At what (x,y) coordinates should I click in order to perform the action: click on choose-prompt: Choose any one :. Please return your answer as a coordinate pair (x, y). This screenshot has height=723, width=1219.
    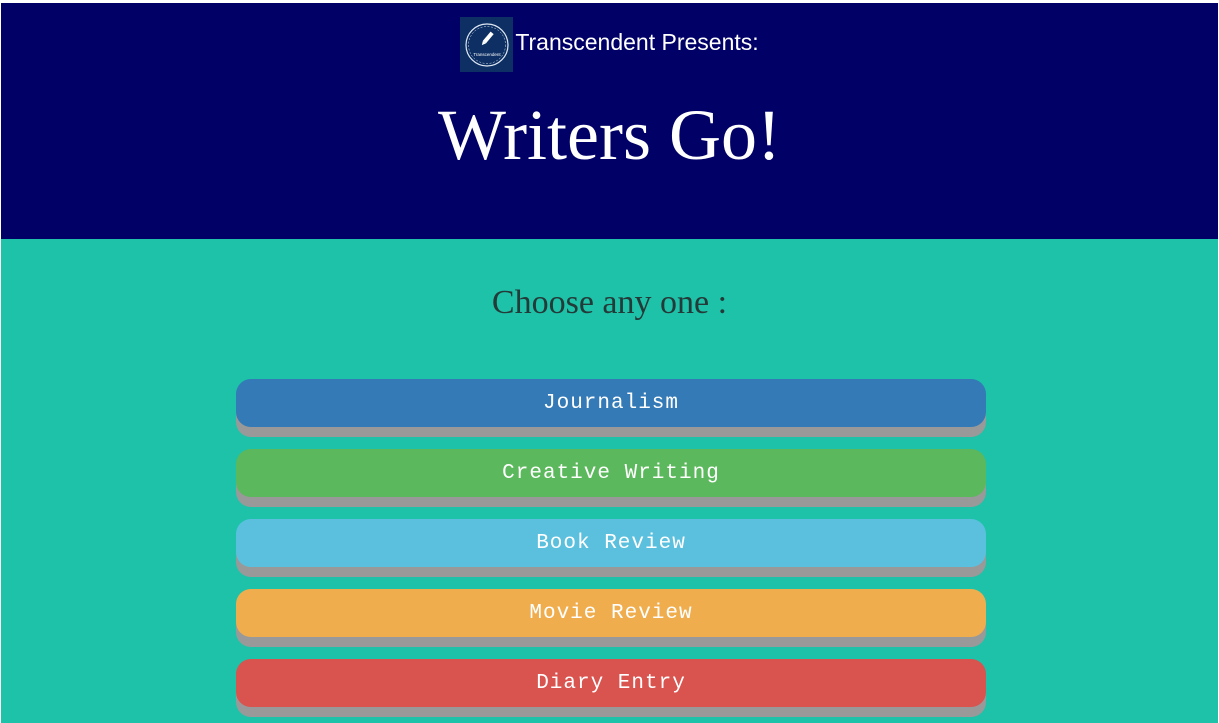
    Looking at the image, I should click on (609, 302).